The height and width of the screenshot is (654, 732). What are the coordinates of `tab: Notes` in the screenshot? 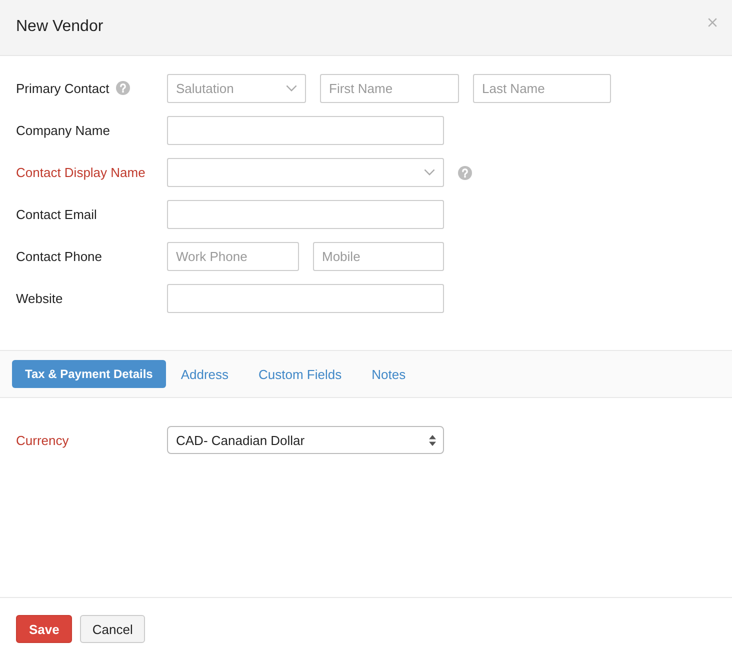 It's located at (388, 374).